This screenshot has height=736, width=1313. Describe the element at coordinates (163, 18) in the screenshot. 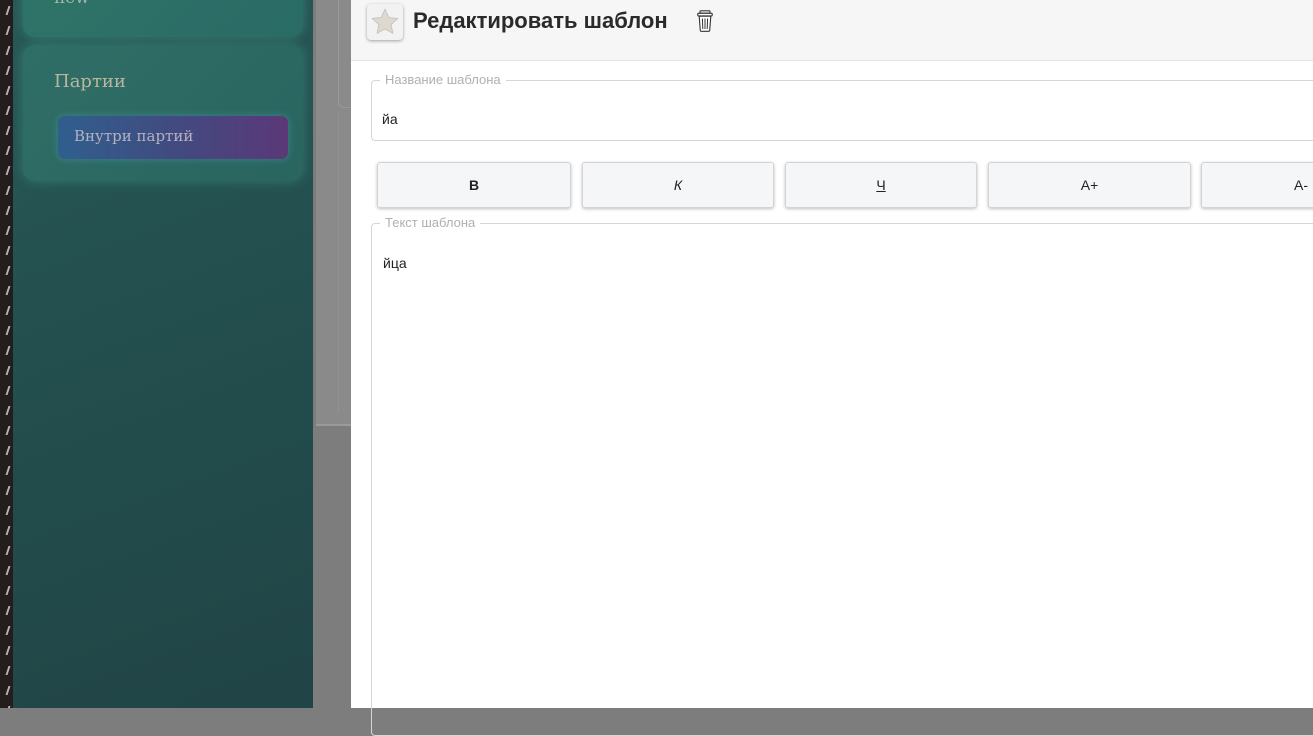

I see `sidebar-card-new: new` at that location.